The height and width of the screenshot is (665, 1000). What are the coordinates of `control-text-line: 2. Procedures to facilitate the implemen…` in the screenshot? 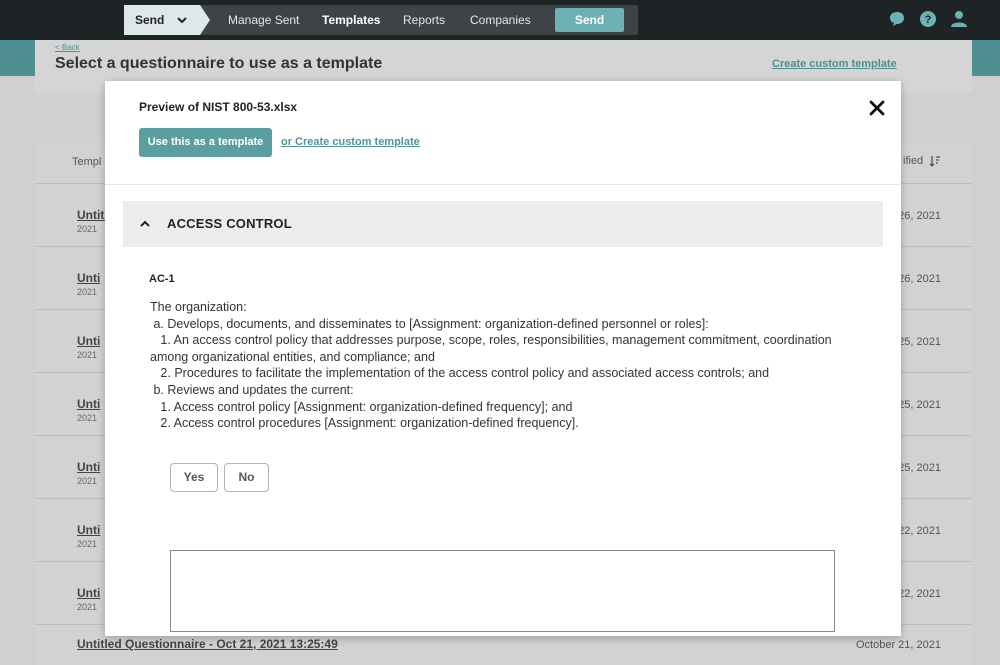 It's located at (460, 373).